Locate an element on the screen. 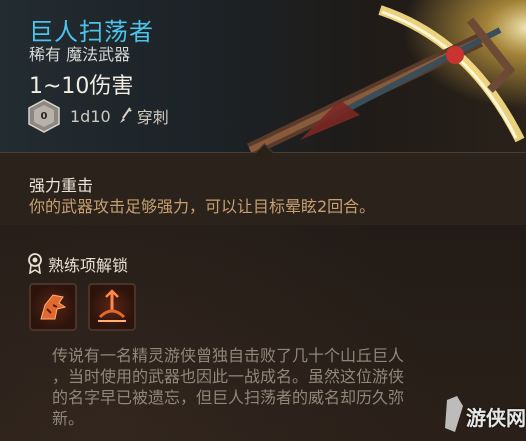 The width and height of the screenshot is (526, 441). enchantment-value: 0 is located at coordinates (44, 116).